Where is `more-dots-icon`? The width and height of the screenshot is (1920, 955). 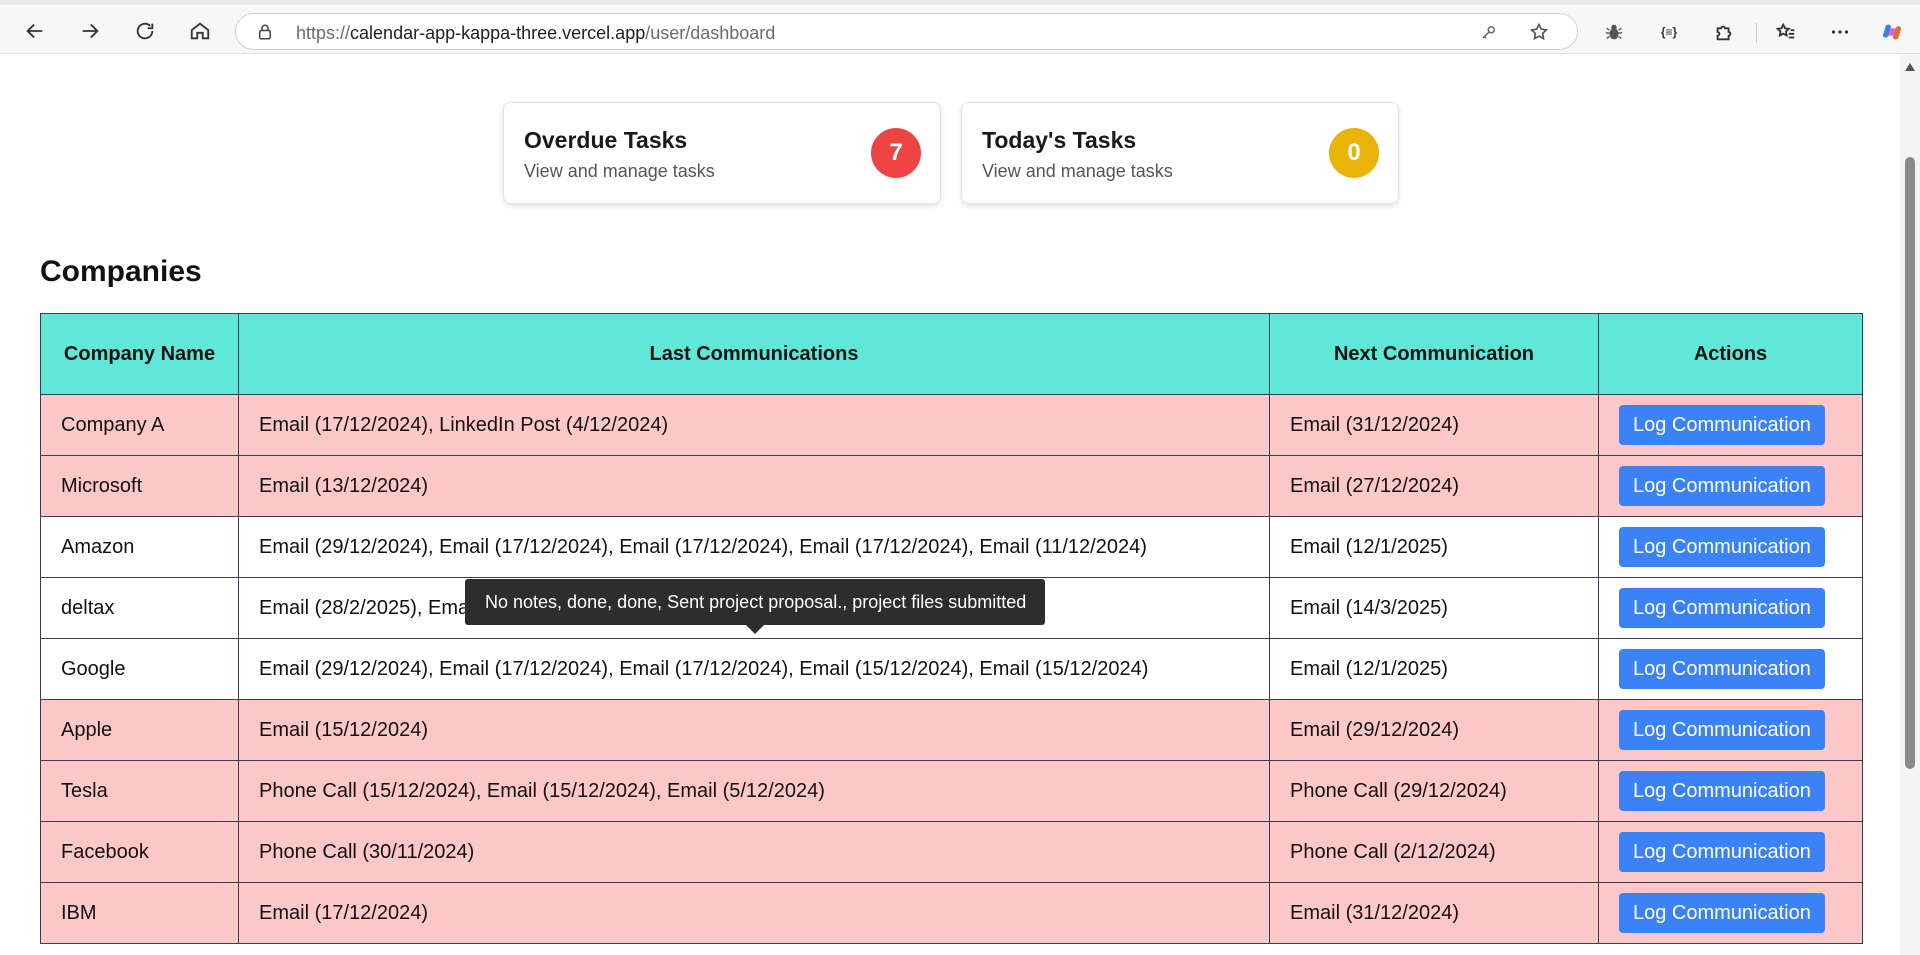
more-dots-icon is located at coordinates (1840, 32).